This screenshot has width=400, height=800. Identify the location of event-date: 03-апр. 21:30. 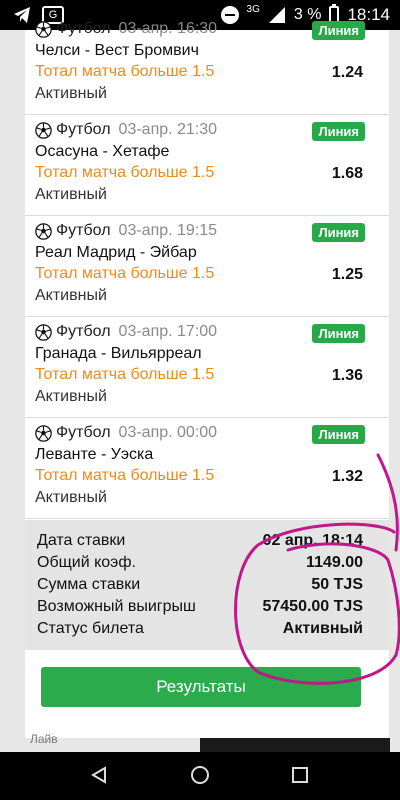
(168, 129).